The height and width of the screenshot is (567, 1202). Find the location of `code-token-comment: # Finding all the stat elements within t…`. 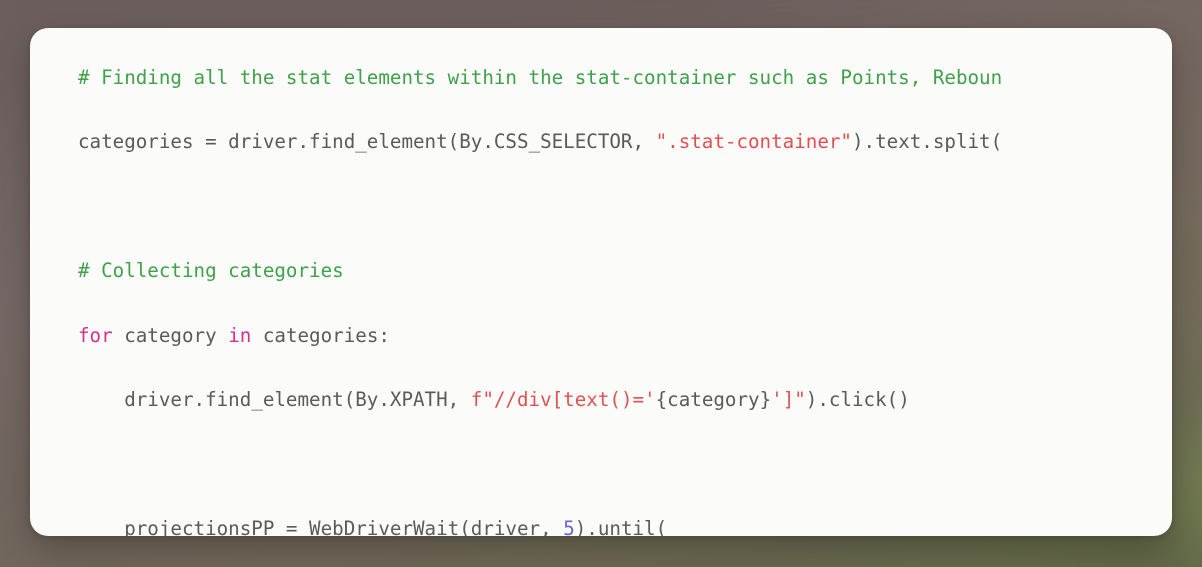

code-token-comment: # Finding all the stat elements within t… is located at coordinates (540, 77).